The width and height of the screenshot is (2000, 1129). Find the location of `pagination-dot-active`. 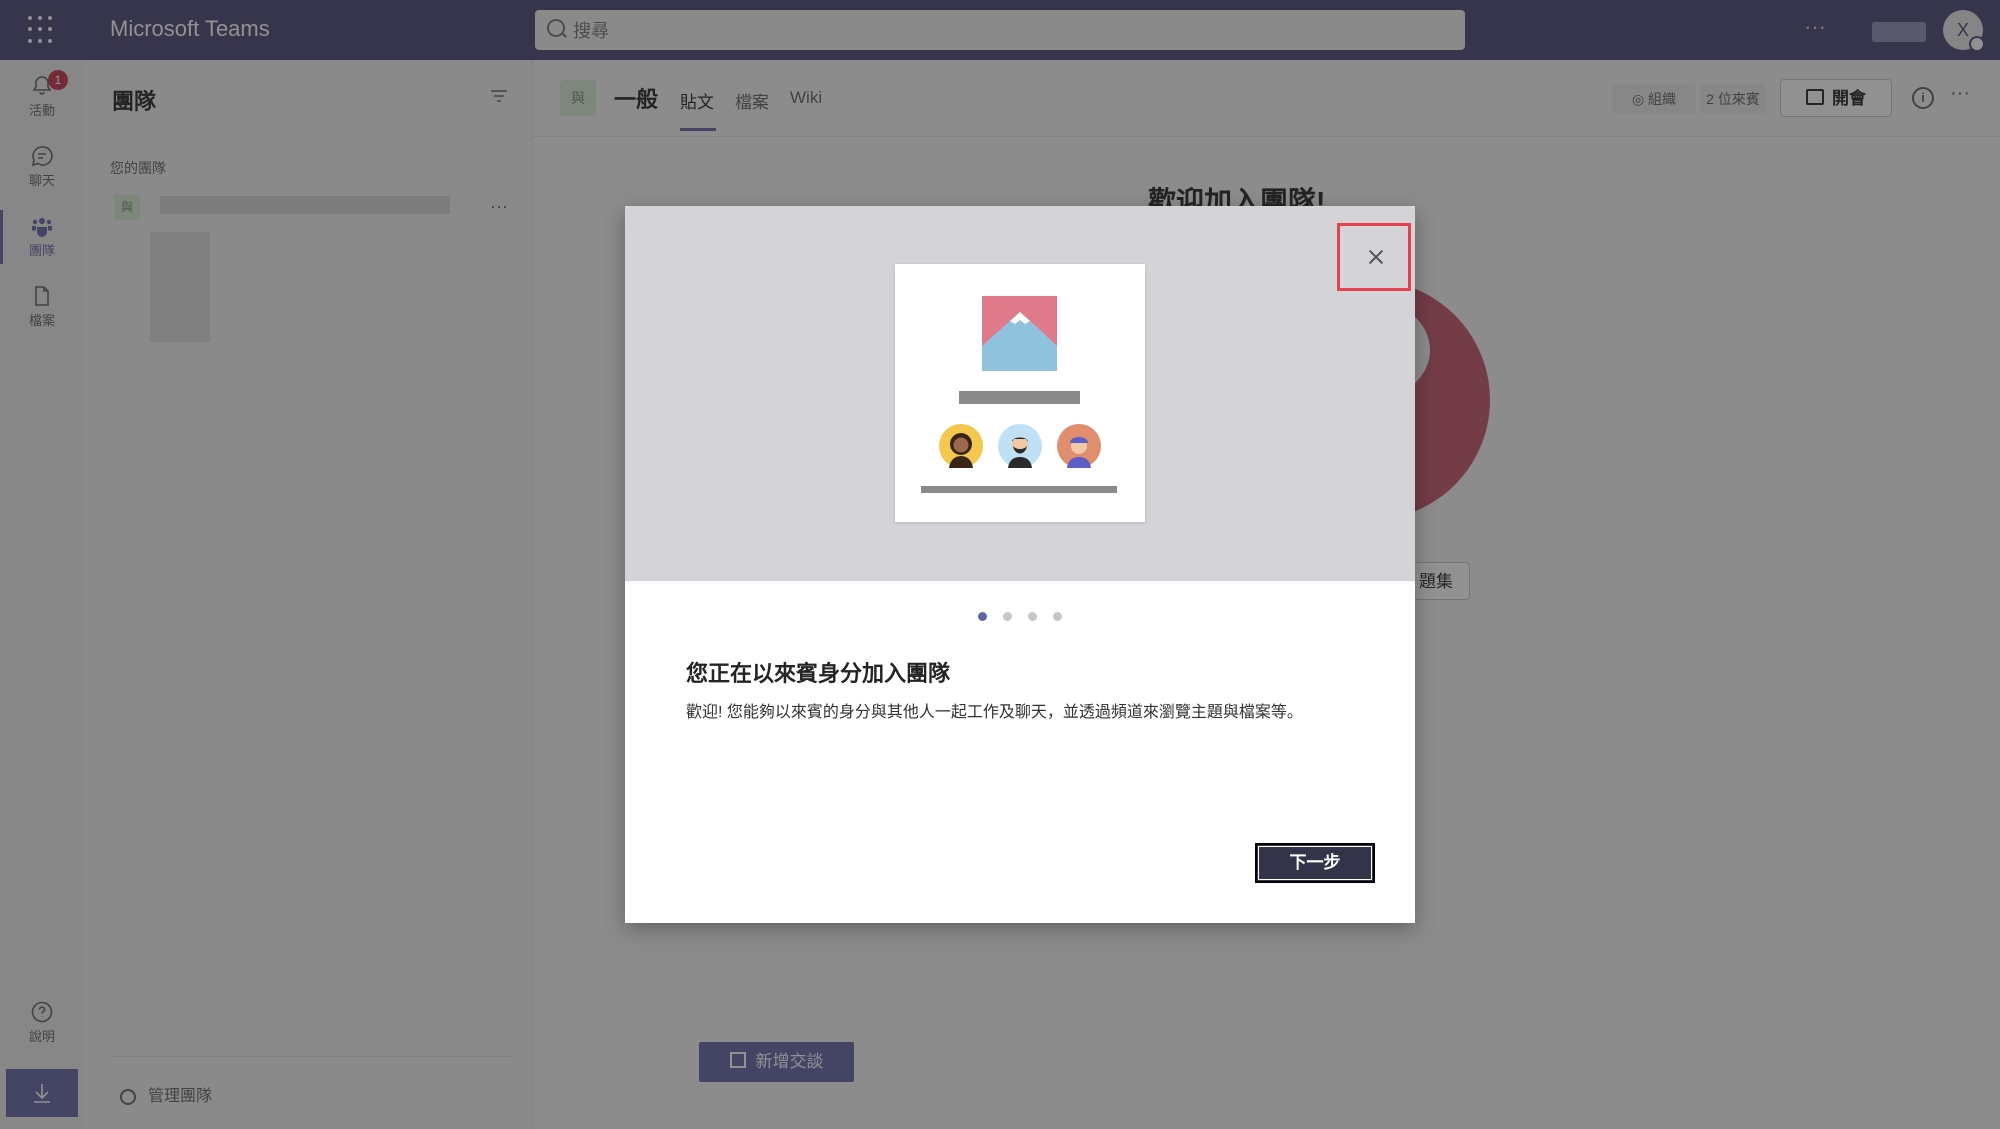

pagination-dot-active is located at coordinates (982, 616).